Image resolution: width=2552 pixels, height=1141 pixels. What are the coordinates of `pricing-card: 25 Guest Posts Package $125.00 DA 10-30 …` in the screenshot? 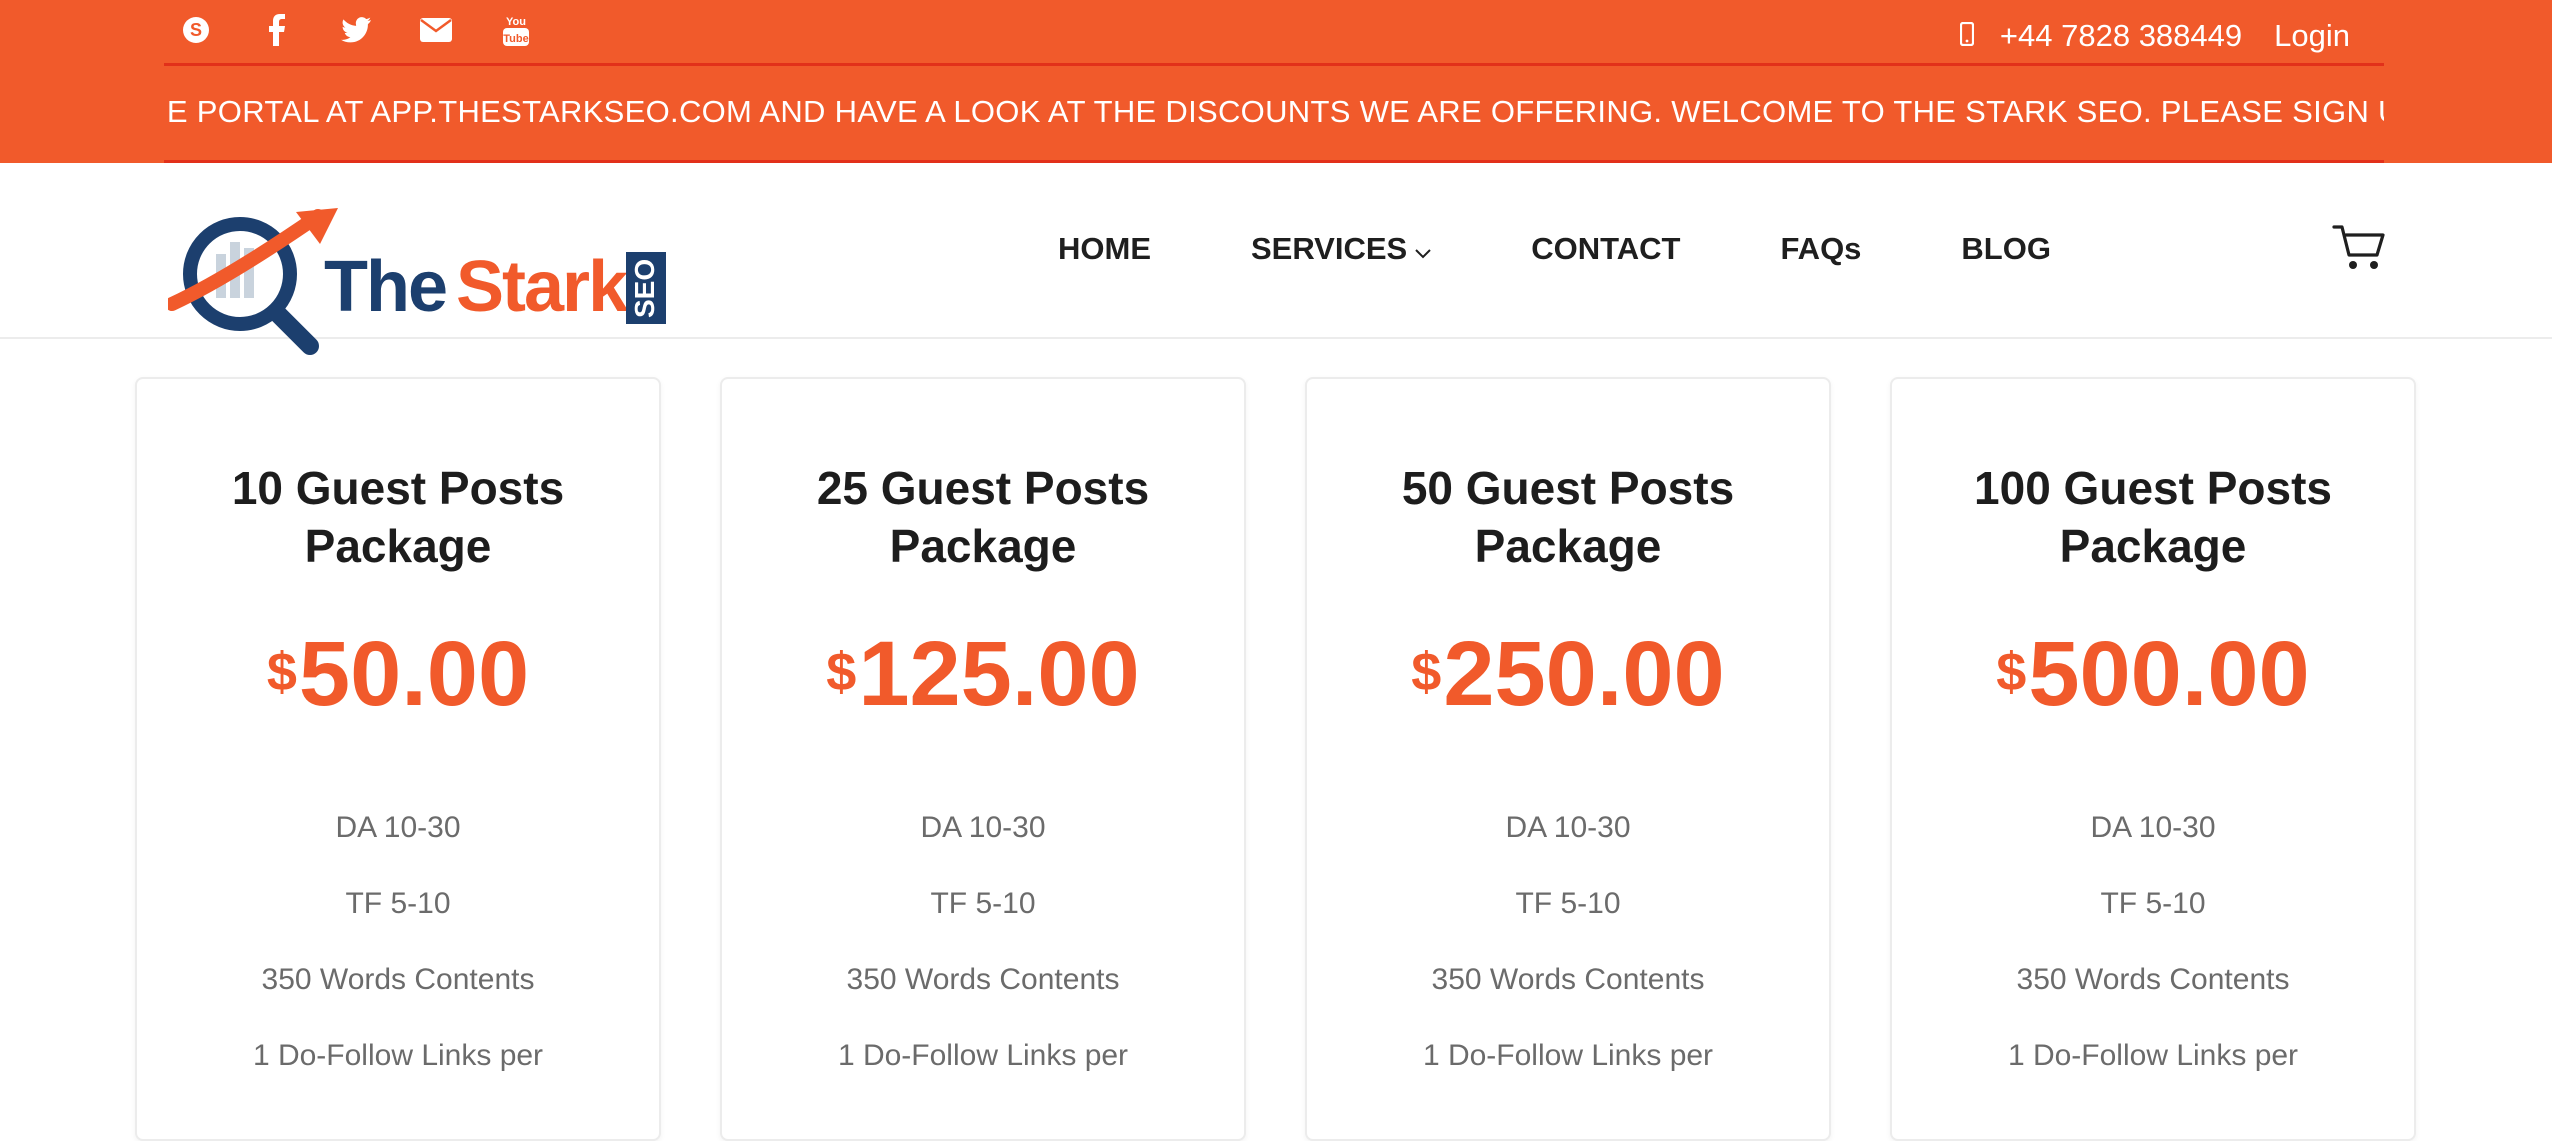 It's located at (983, 759).